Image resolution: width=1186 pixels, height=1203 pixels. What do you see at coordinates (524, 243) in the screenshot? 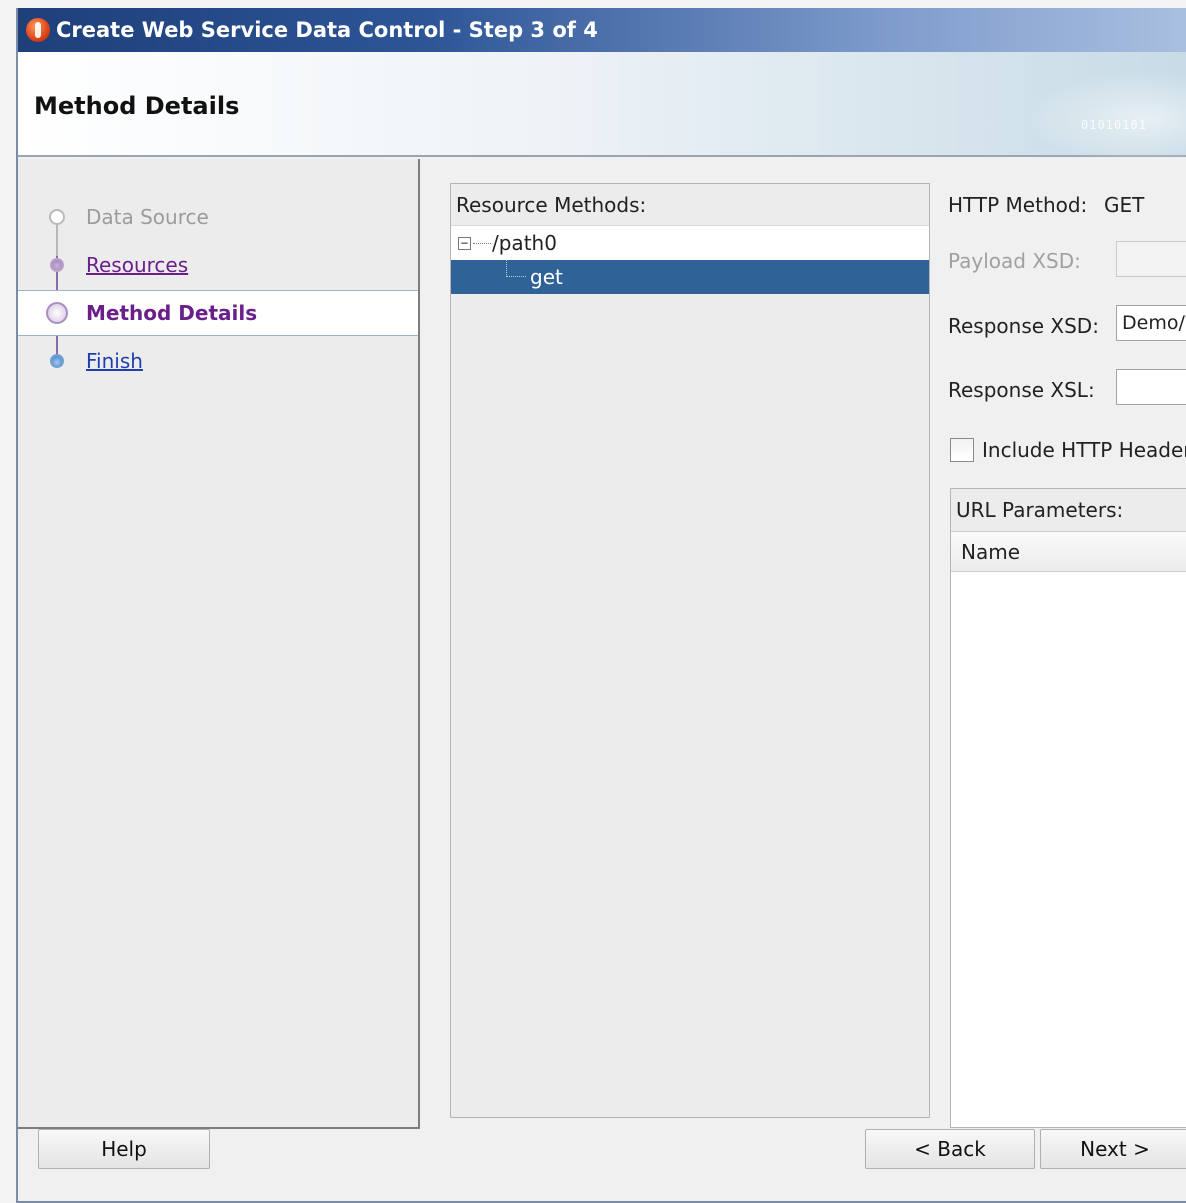
I see `tree-node-label: /path0` at bounding box center [524, 243].